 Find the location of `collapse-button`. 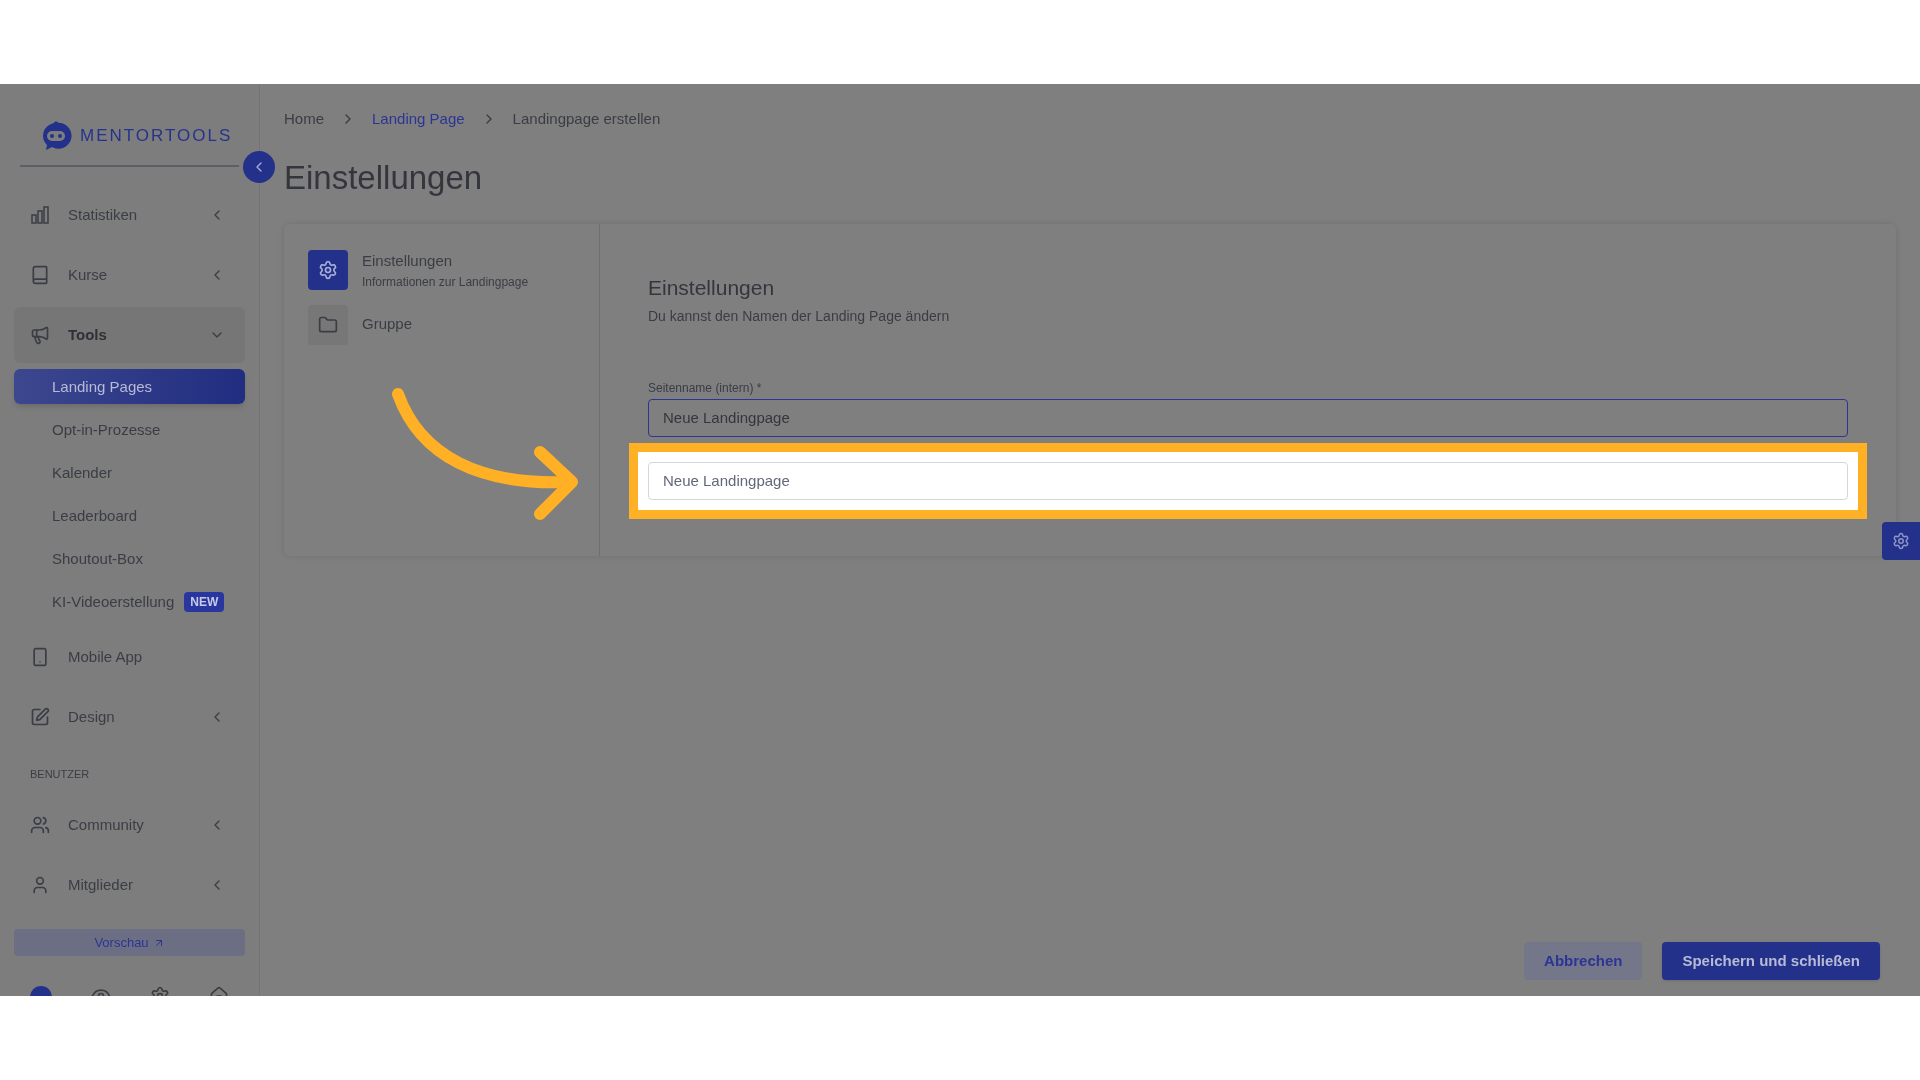

collapse-button is located at coordinates (259, 167).